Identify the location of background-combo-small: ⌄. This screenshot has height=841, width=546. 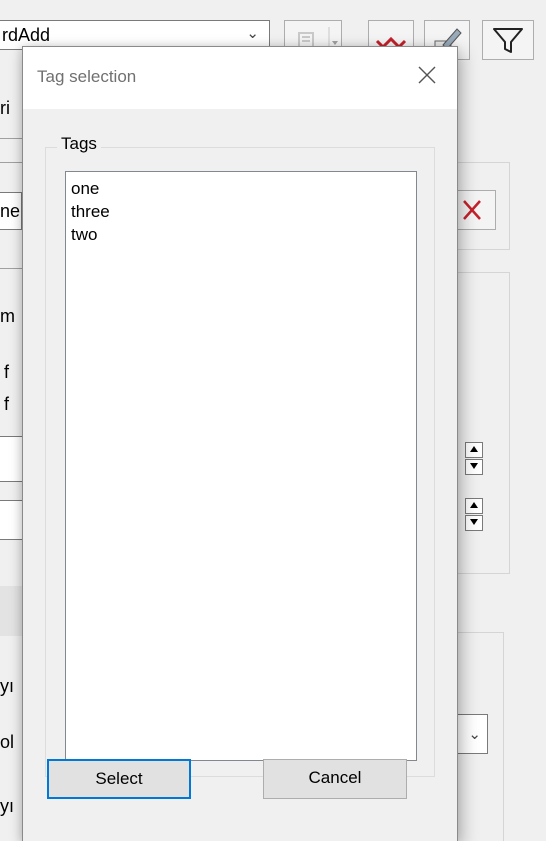
(473, 734).